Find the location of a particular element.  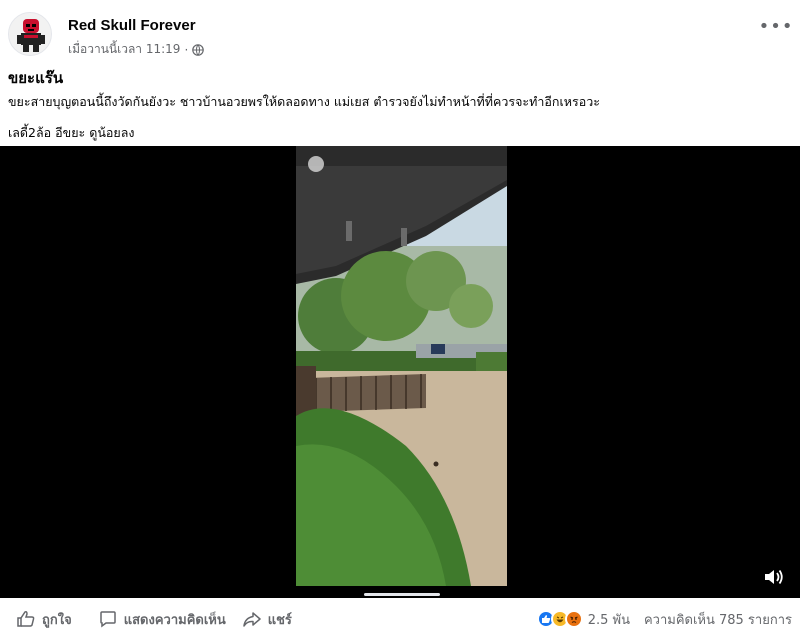

red-skull-avatar-icon is located at coordinates (31, 35).